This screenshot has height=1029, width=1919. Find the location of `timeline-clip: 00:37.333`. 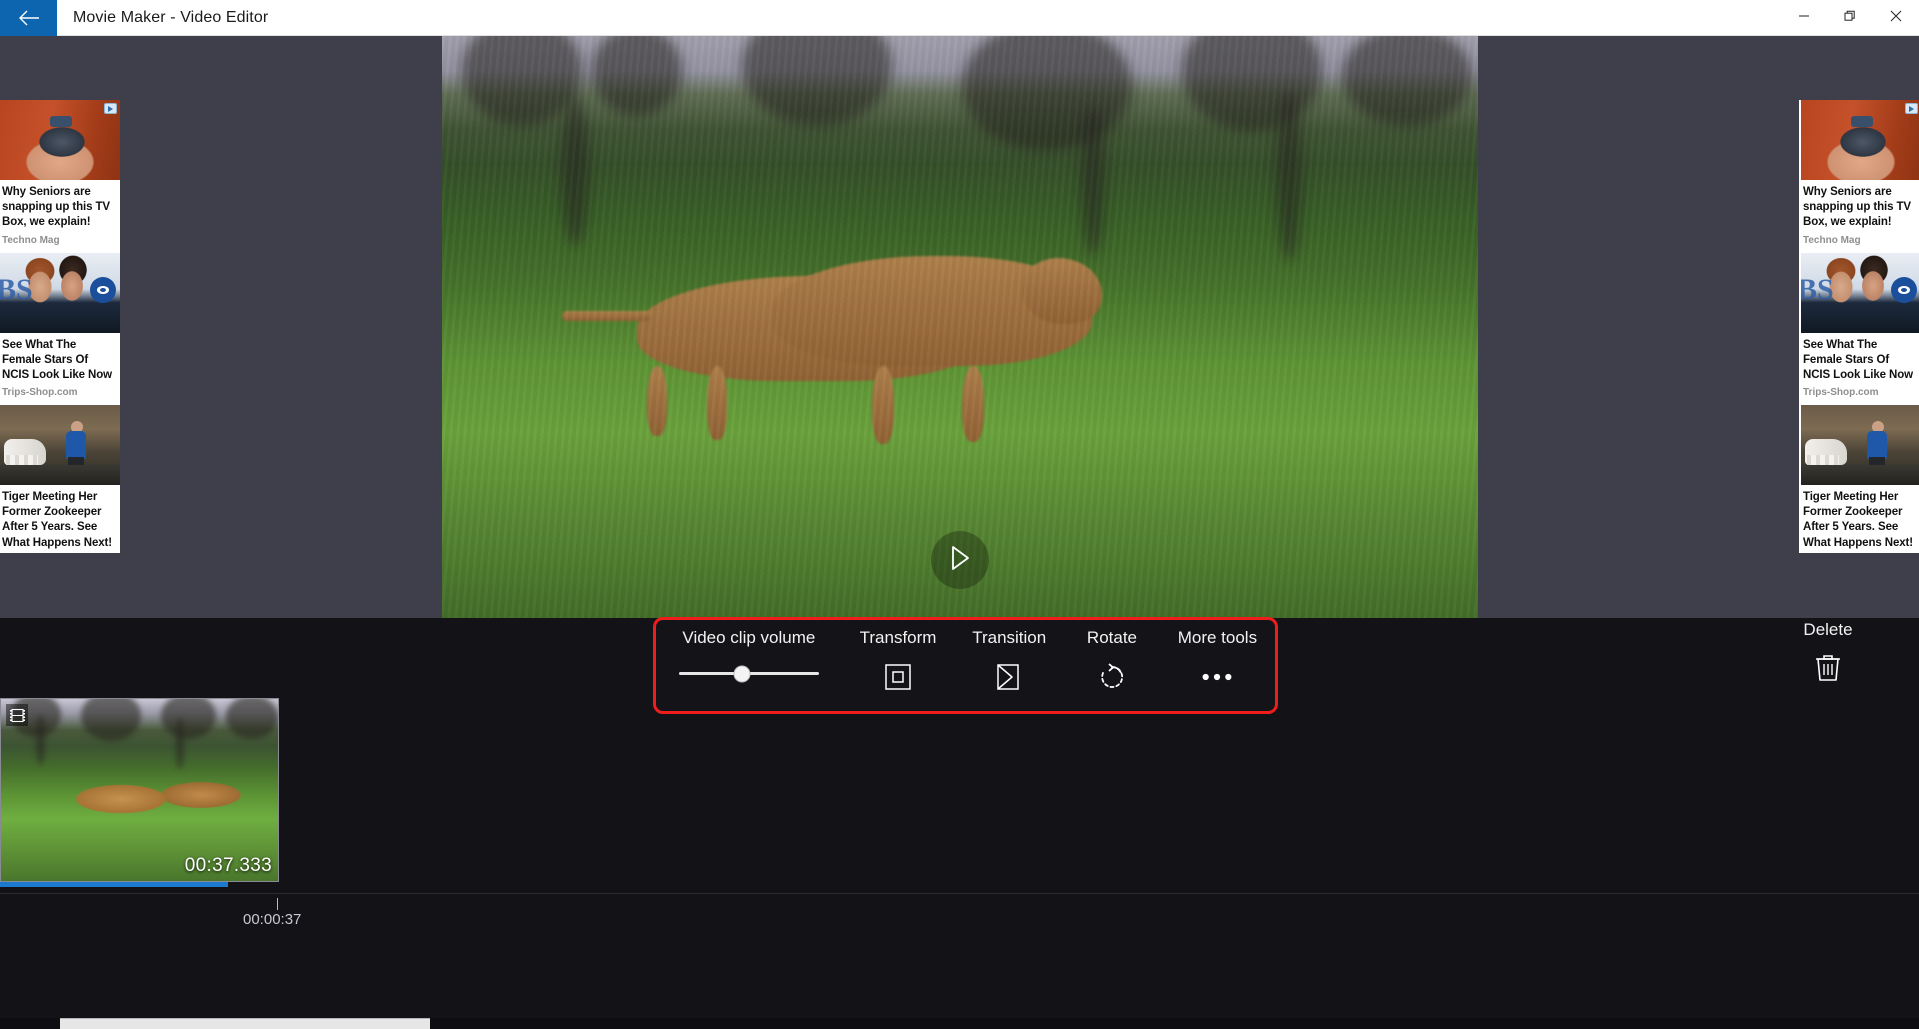

timeline-clip: 00:37.333 is located at coordinates (139, 790).